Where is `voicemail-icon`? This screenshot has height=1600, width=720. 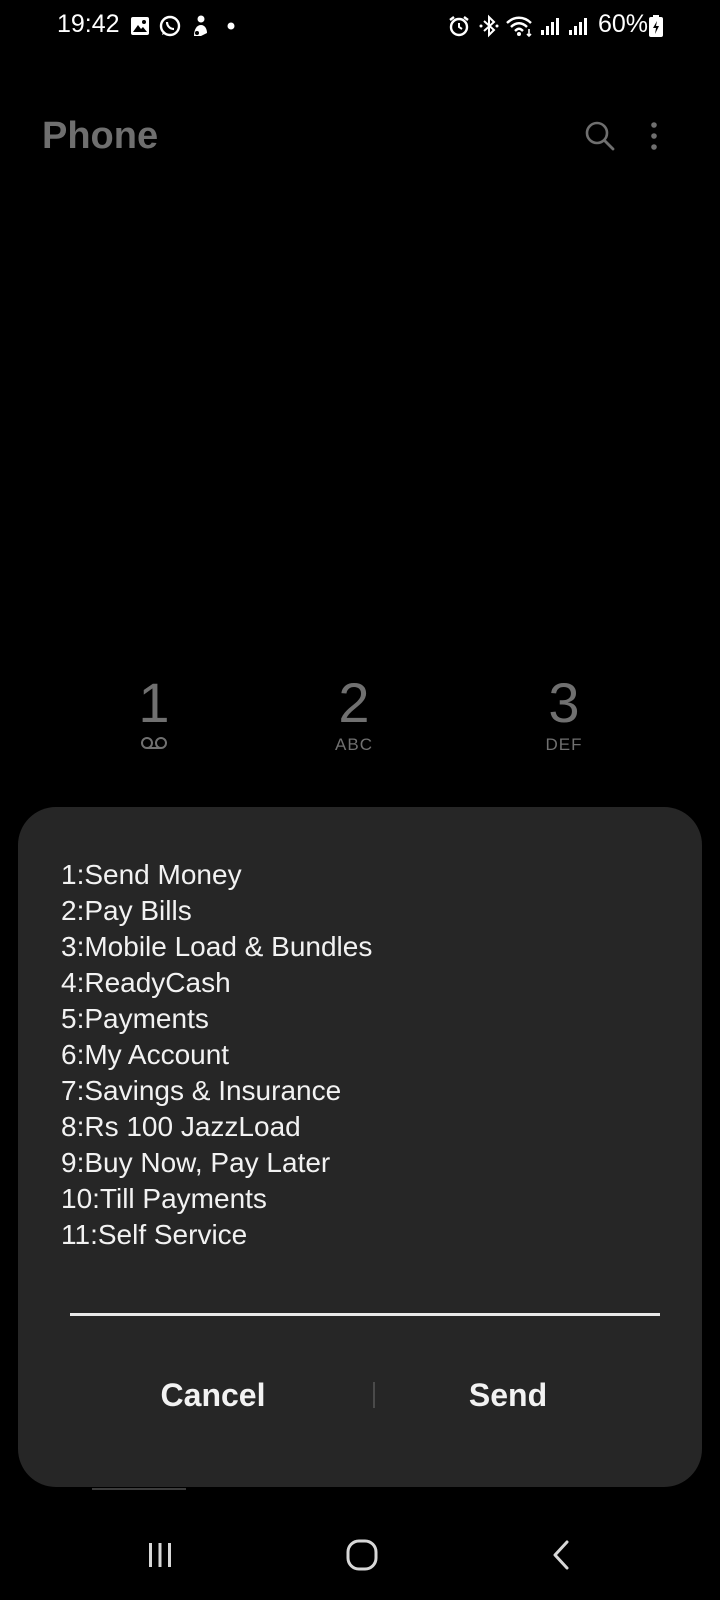
voicemail-icon is located at coordinates (154, 745).